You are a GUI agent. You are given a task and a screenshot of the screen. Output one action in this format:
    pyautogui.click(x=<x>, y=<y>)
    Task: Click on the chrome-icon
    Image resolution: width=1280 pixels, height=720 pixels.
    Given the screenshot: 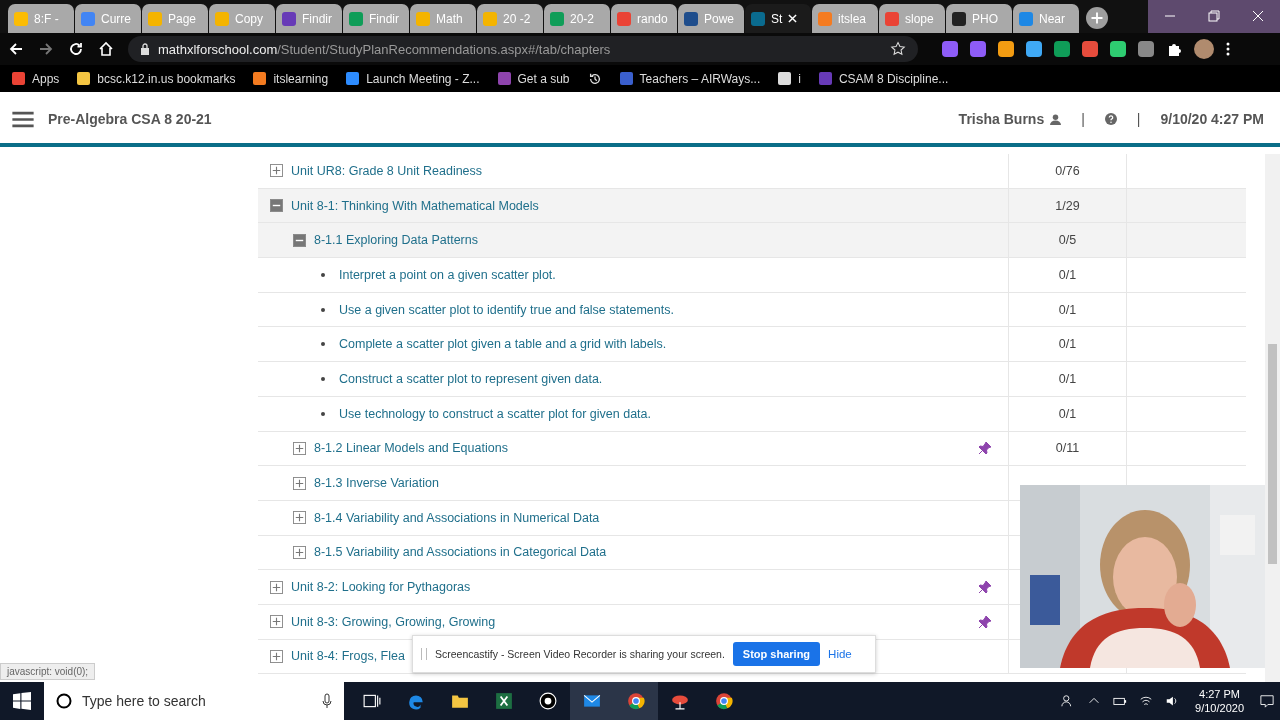 What is the action you would take?
    pyautogui.click(x=636, y=701)
    